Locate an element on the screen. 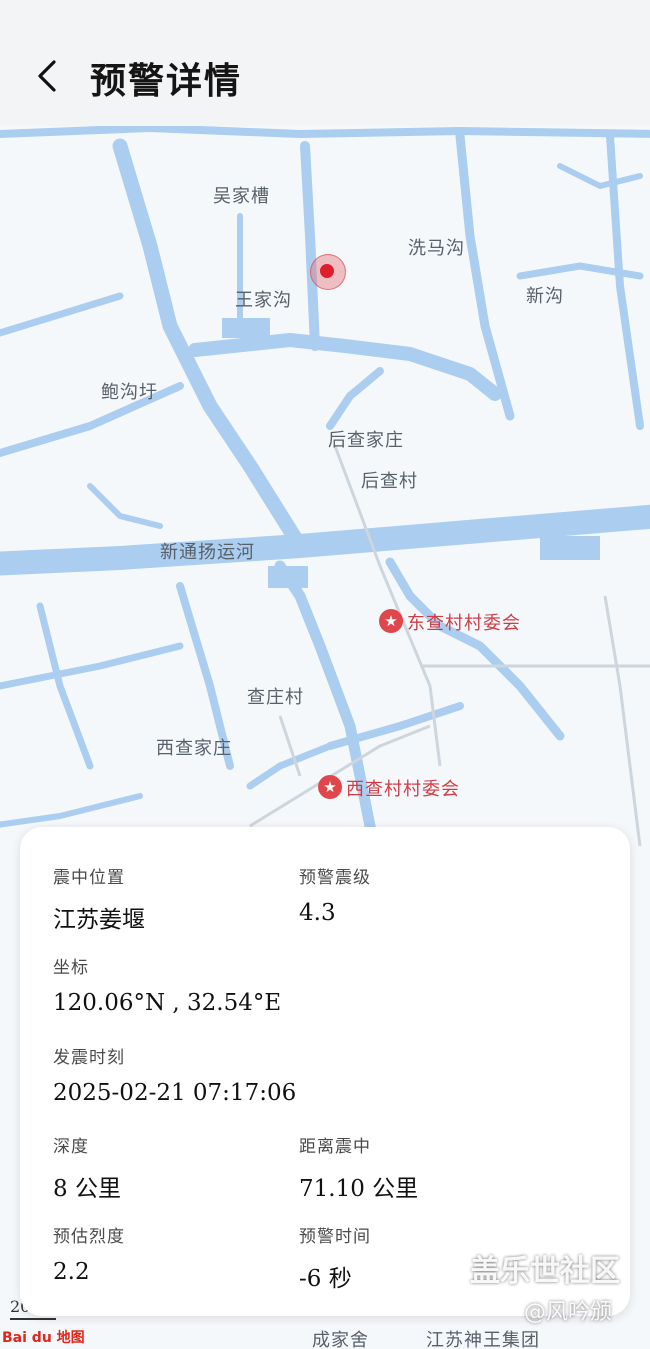  depth-label: 深度 is located at coordinates (71, 1147).